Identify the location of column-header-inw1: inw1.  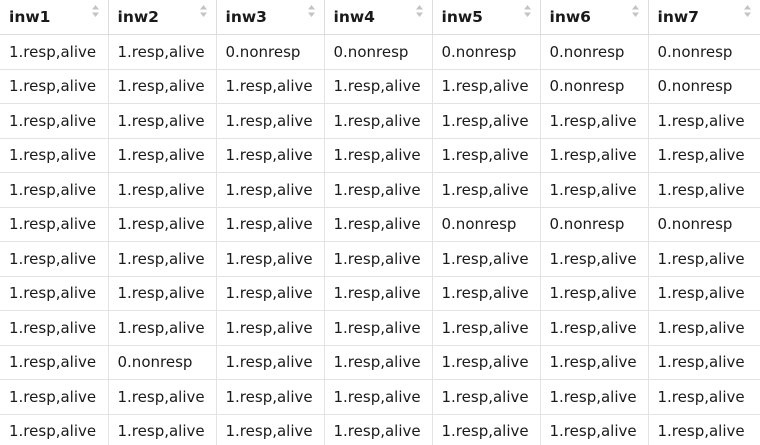
(54, 17).